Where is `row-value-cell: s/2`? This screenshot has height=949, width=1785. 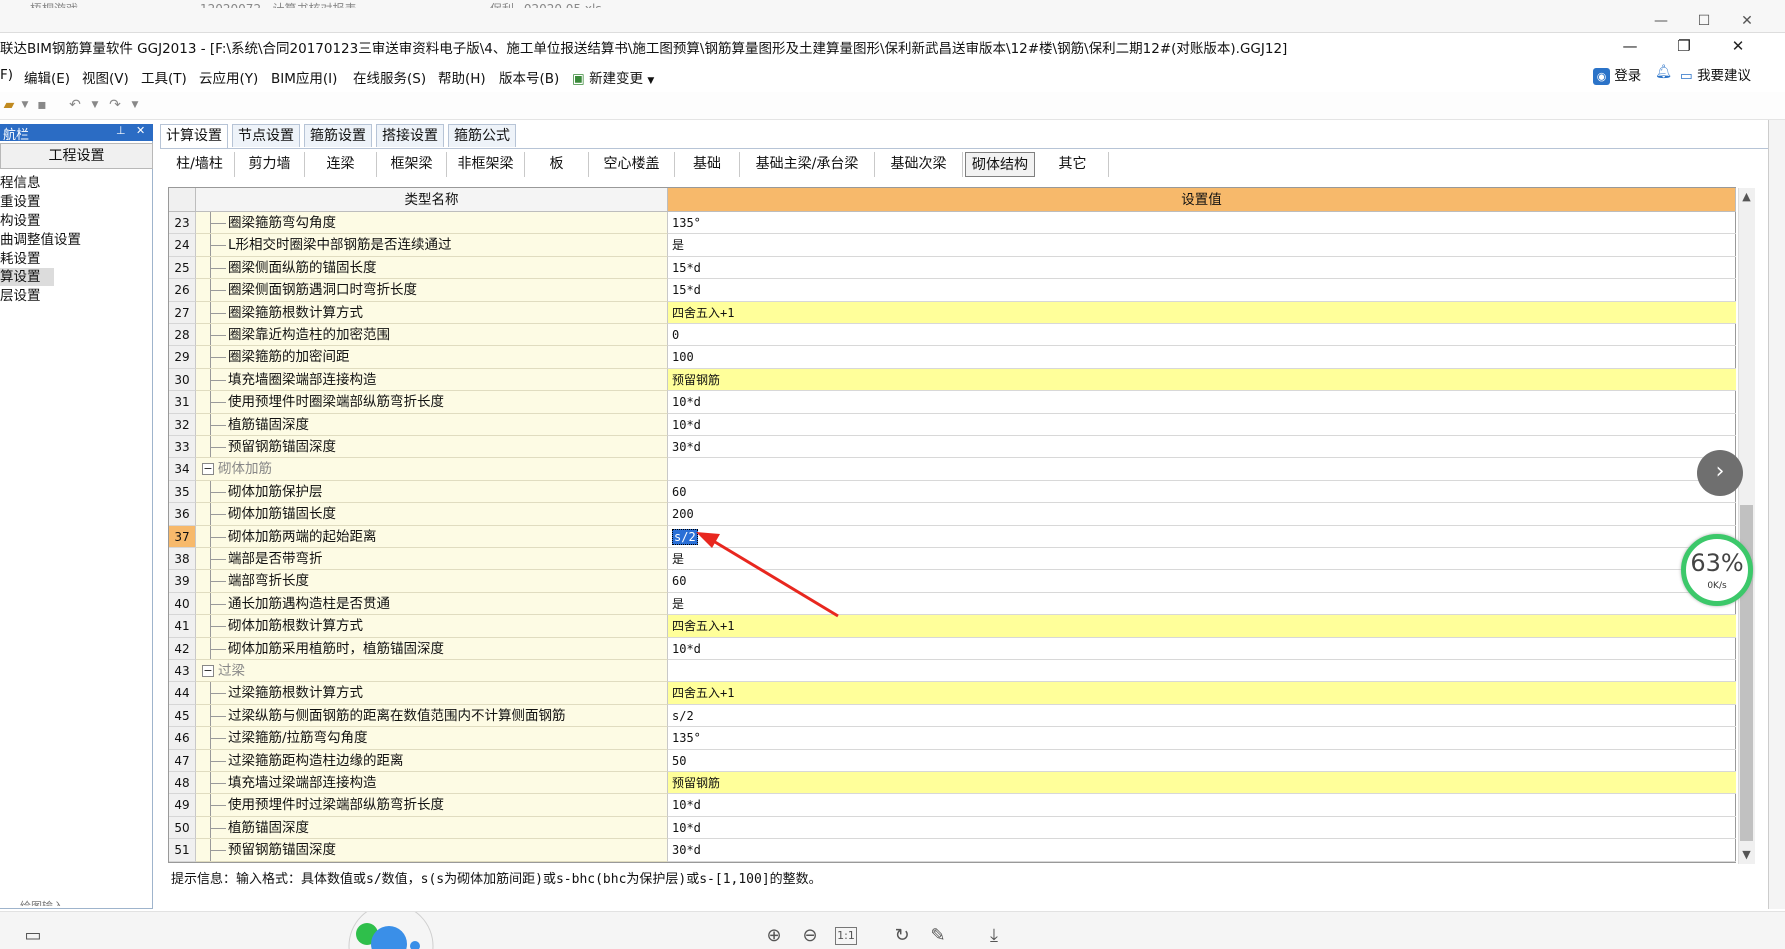
row-value-cell: s/2 is located at coordinates (1202, 716).